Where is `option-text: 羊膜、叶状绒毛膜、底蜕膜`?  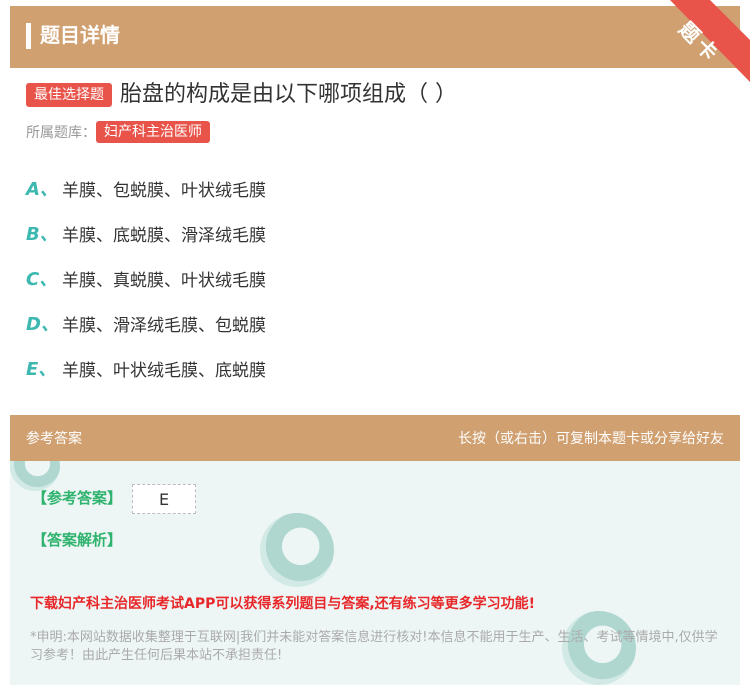
option-text: 羊膜、叶状绒毛膜、底蜕膜 is located at coordinates (164, 370).